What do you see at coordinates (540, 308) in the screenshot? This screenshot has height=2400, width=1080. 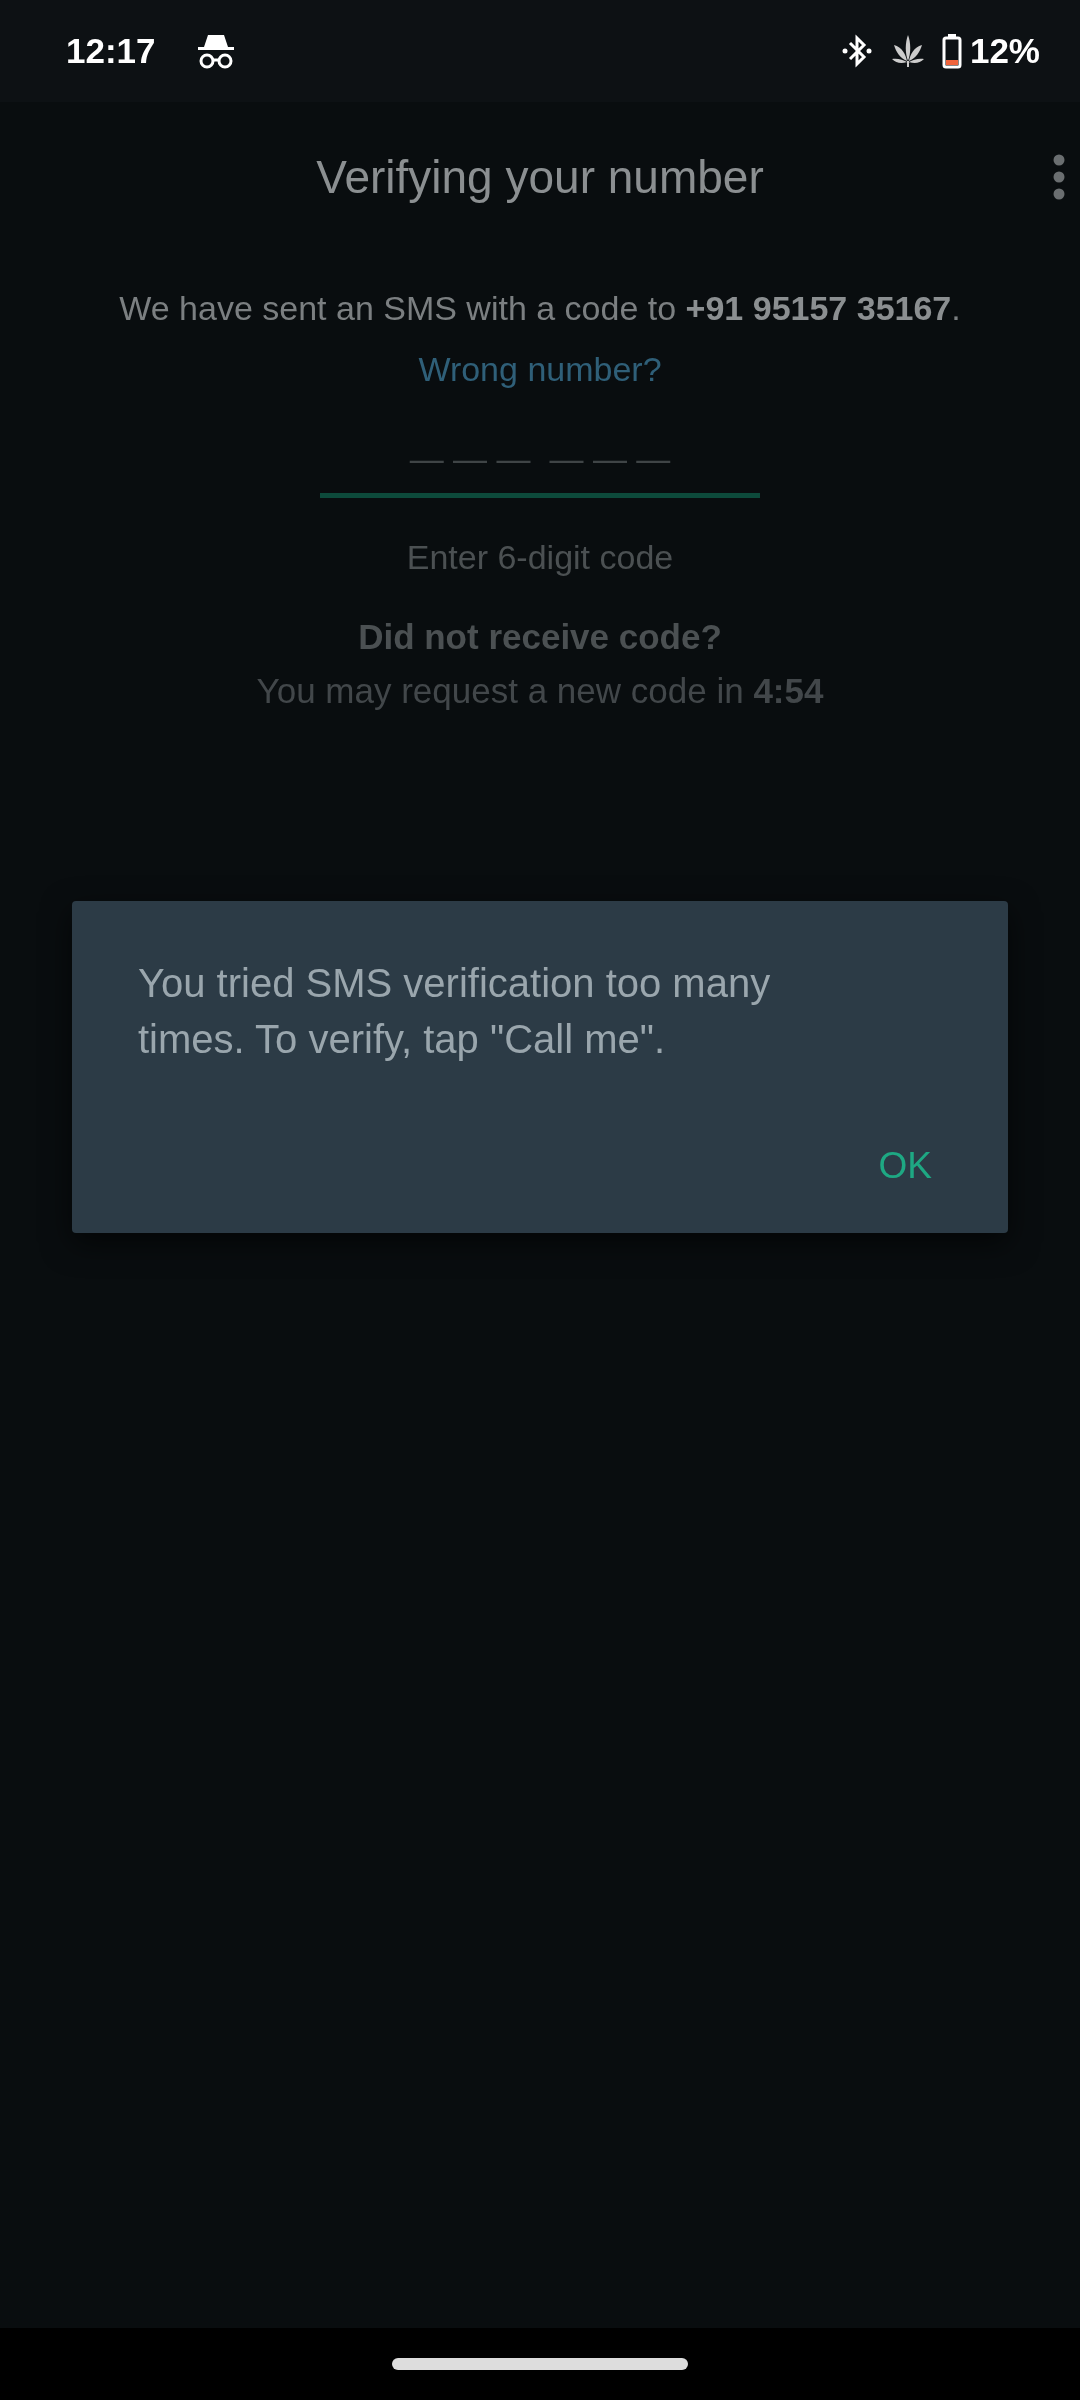 I see `sms-sent-message: We have sent an SMS with a code to +91 95157 35167.` at bounding box center [540, 308].